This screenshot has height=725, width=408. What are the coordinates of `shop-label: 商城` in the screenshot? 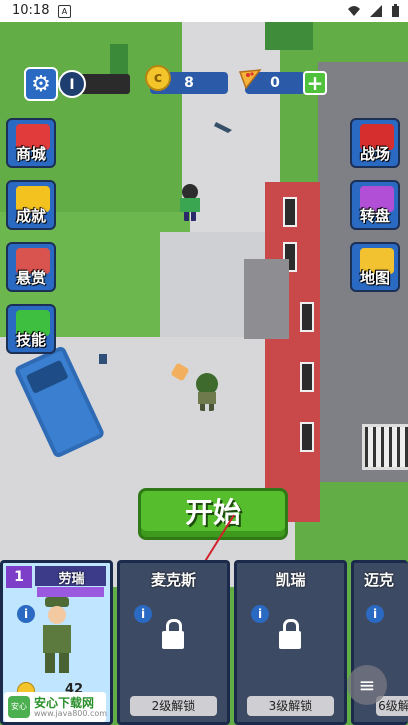 It's located at (30, 154).